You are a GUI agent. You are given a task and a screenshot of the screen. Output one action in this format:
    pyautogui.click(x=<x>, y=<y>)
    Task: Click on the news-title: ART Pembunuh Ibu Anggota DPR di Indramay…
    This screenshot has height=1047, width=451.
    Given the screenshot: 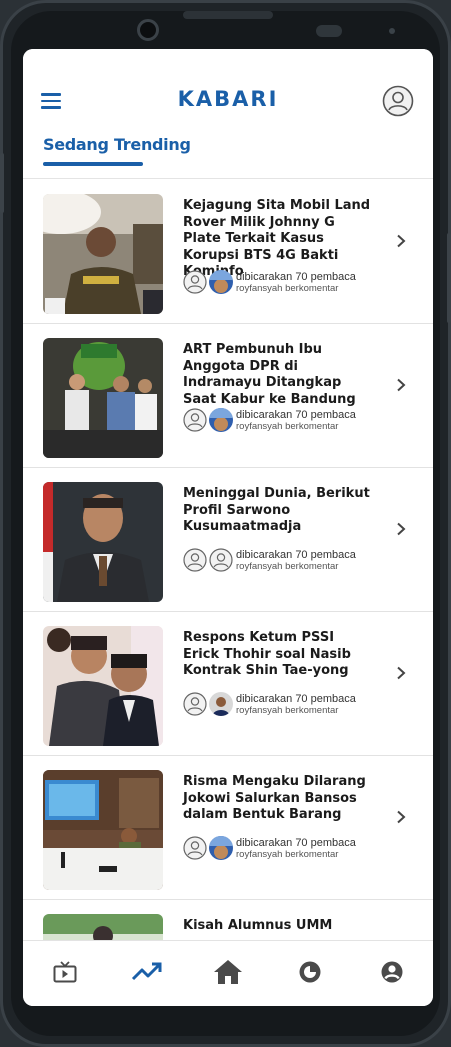 What is the action you would take?
    pyautogui.click(x=269, y=374)
    